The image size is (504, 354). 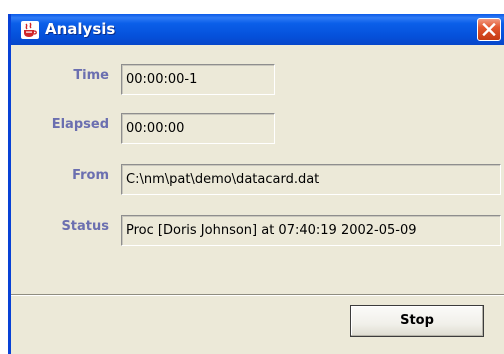 I want to click on stop-button: Stop, so click(x=417, y=321).